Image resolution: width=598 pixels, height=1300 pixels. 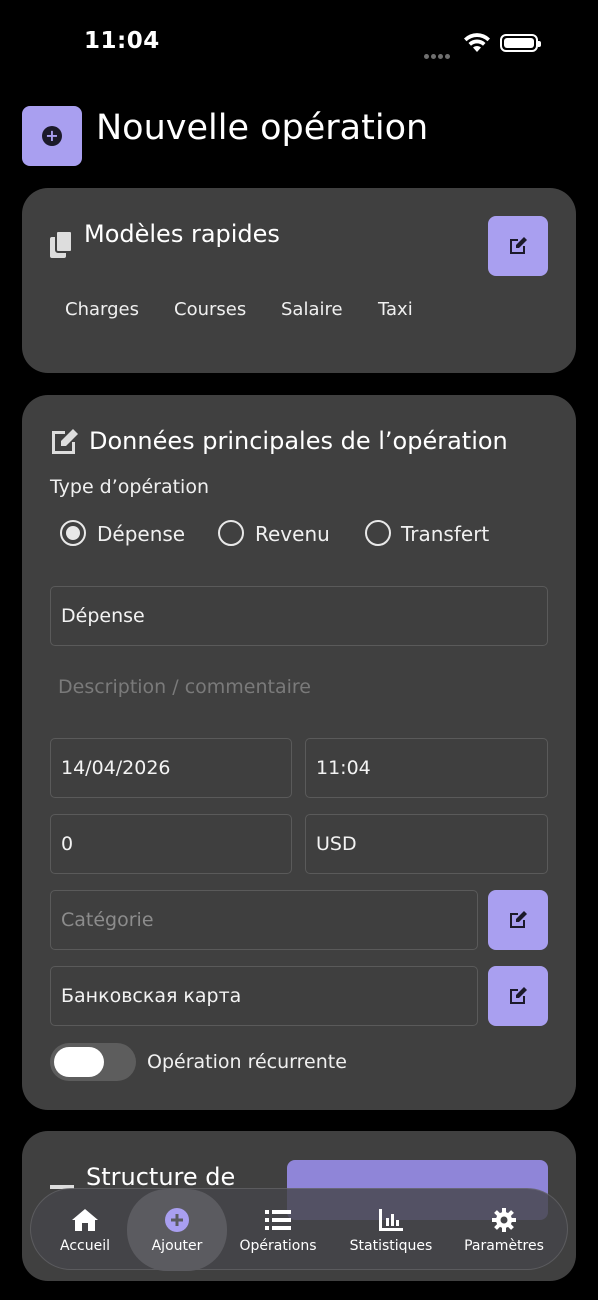 I want to click on recurring-label: Opération récurrente, so click(x=247, y=1062).